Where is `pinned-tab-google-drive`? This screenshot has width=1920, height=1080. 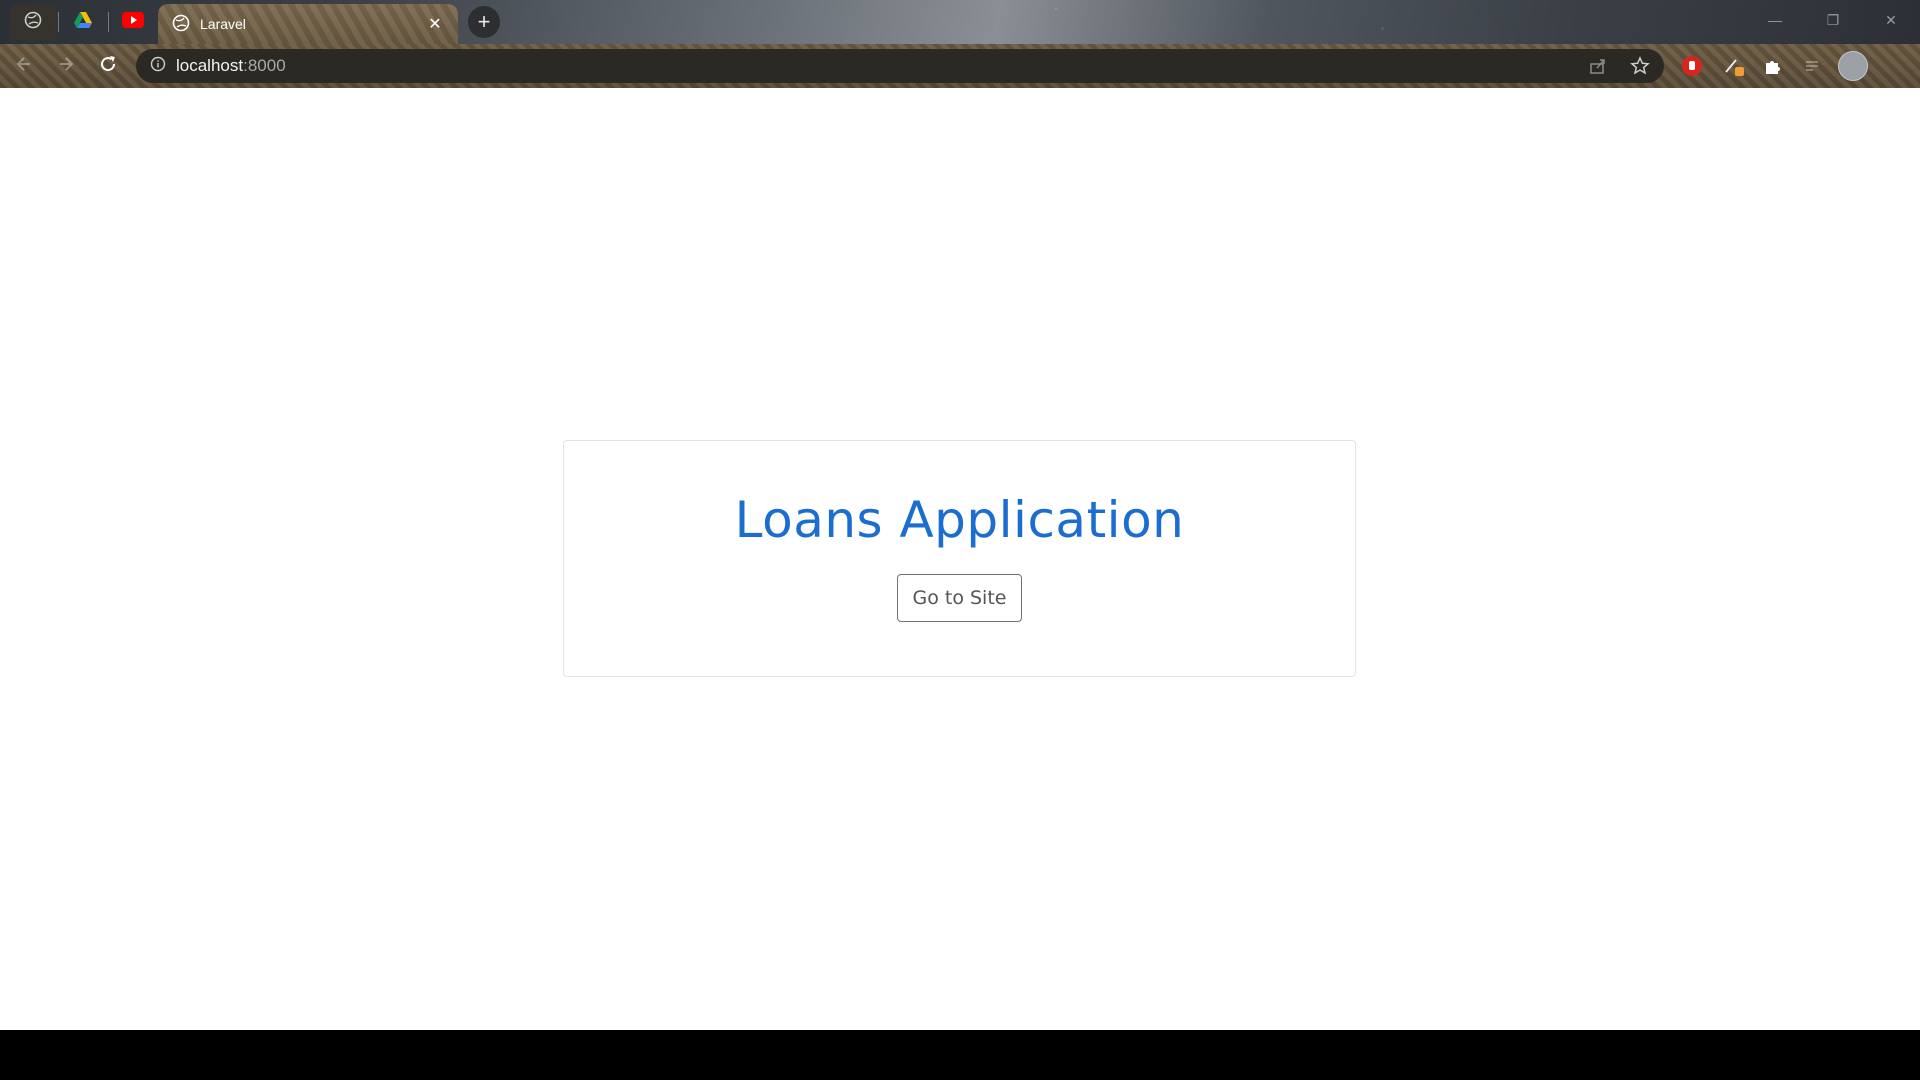 pinned-tab-google-drive is located at coordinates (83, 22).